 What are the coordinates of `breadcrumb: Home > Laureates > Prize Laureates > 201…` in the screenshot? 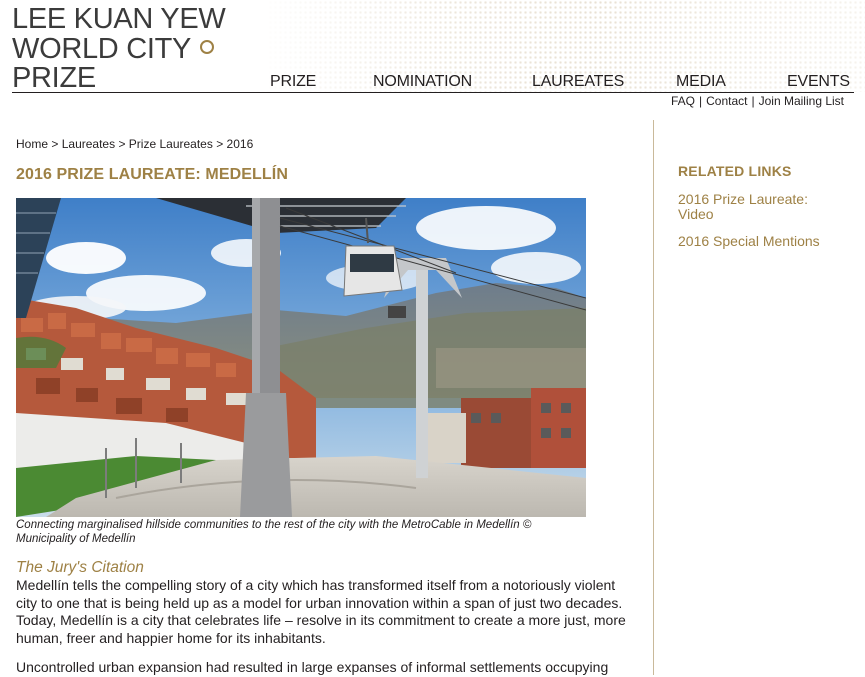 It's located at (135, 144).